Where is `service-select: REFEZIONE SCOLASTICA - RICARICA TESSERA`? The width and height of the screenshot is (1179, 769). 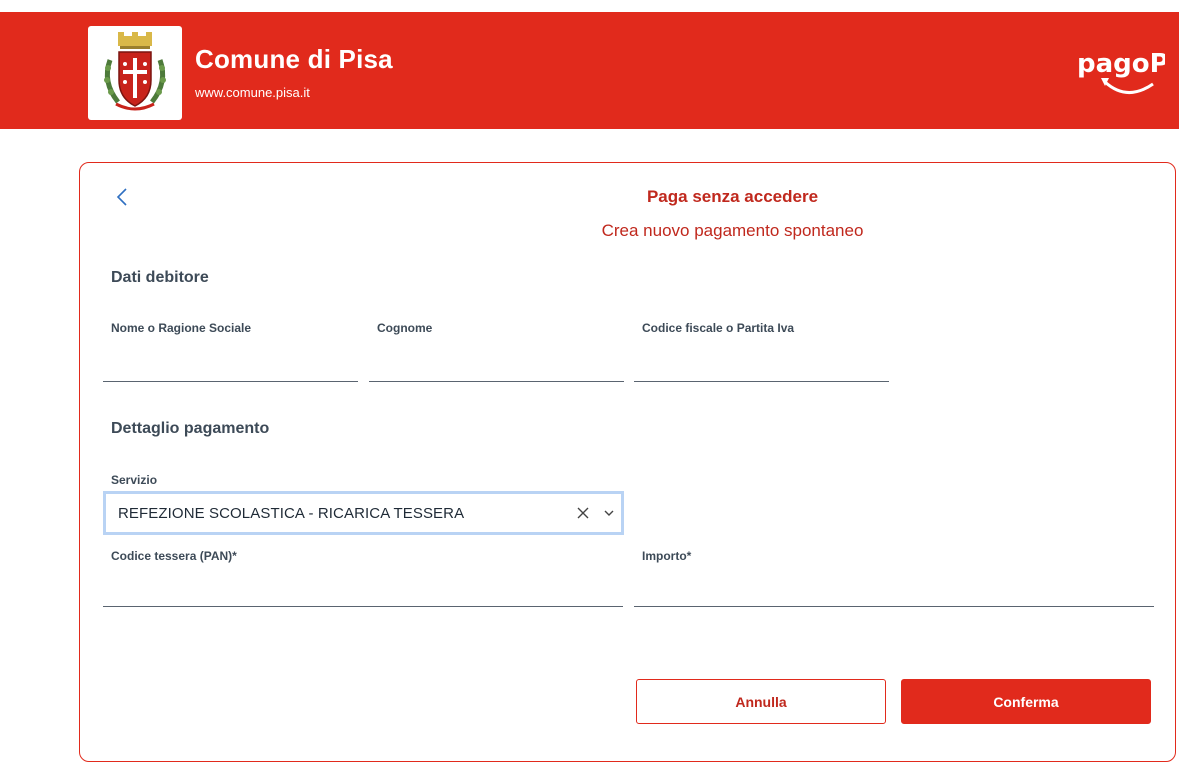
service-select: REFEZIONE SCOLASTICA - RICARICA TESSERA is located at coordinates (363, 513).